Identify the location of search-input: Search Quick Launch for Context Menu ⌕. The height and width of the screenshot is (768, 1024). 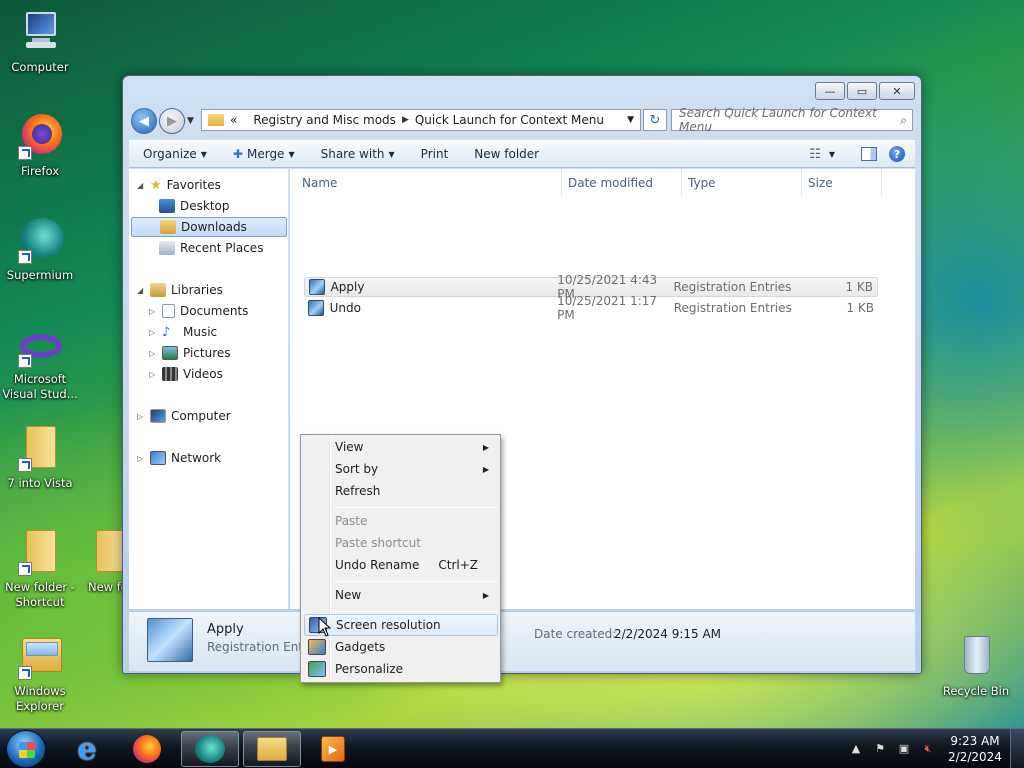
(792, 120).